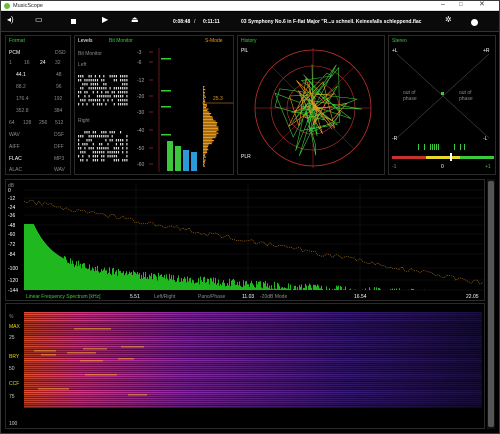  What do you see at coordinates (211, 297) in the screenshot?
I see `spectrum-mode-pano: Pano/Phase` at bounding box center [211, 297].